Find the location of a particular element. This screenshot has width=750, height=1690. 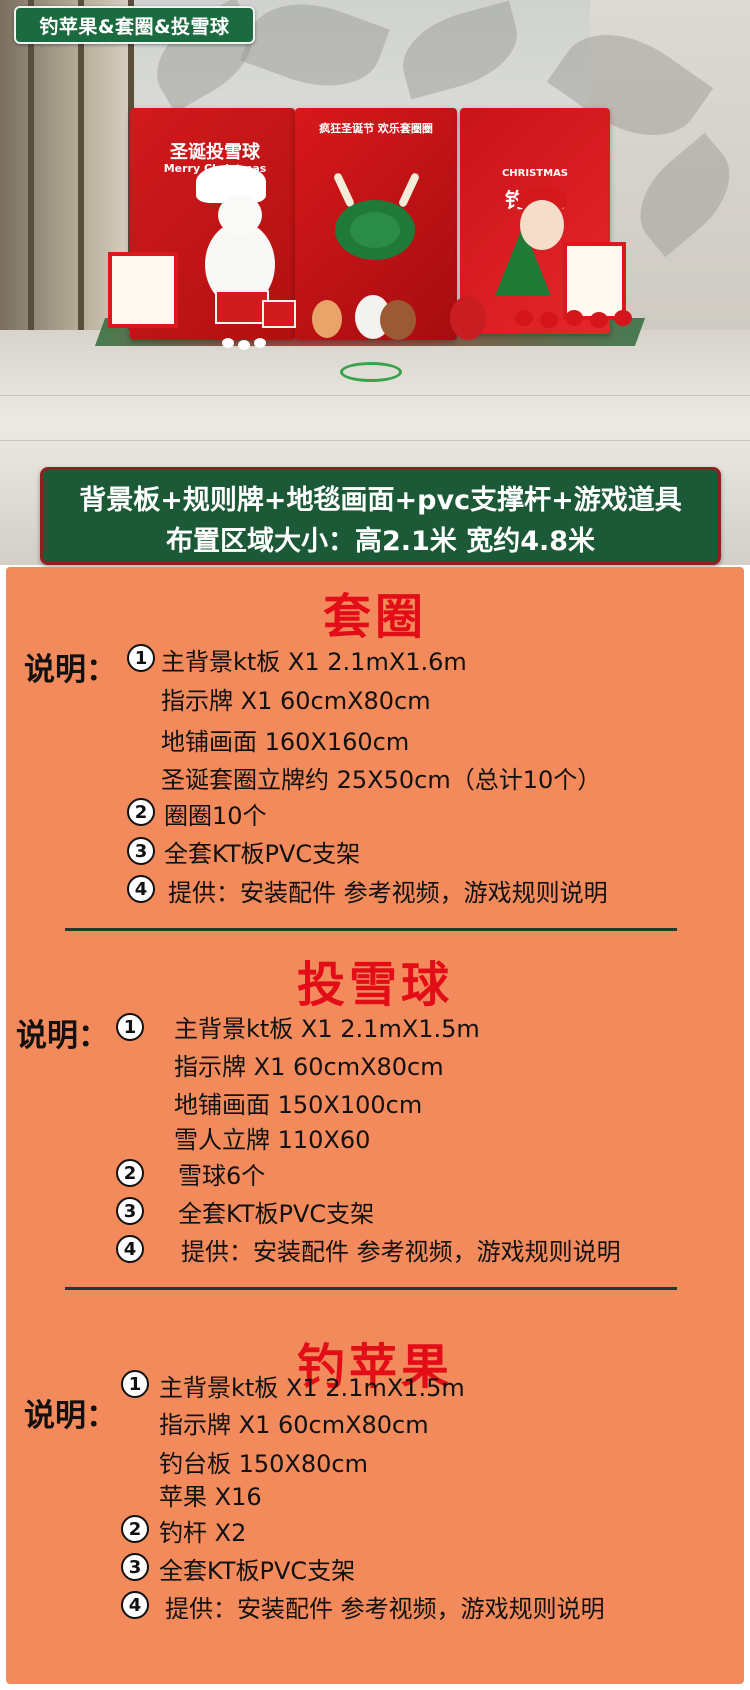

reindeer-standee is located at coordinates (398, 320).